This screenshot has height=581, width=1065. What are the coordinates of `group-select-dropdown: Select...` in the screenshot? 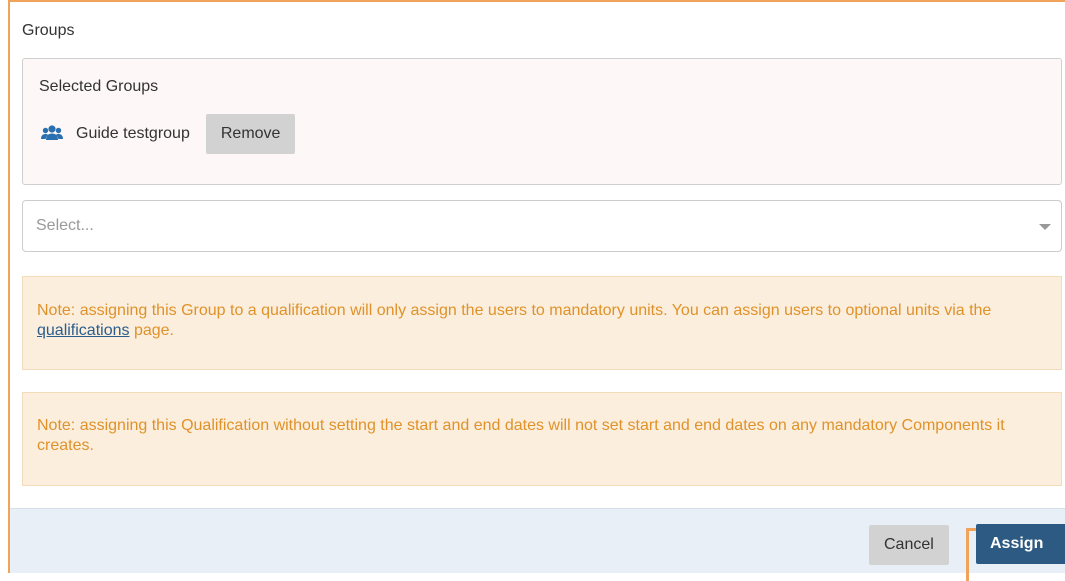 It's located at (542, 226).